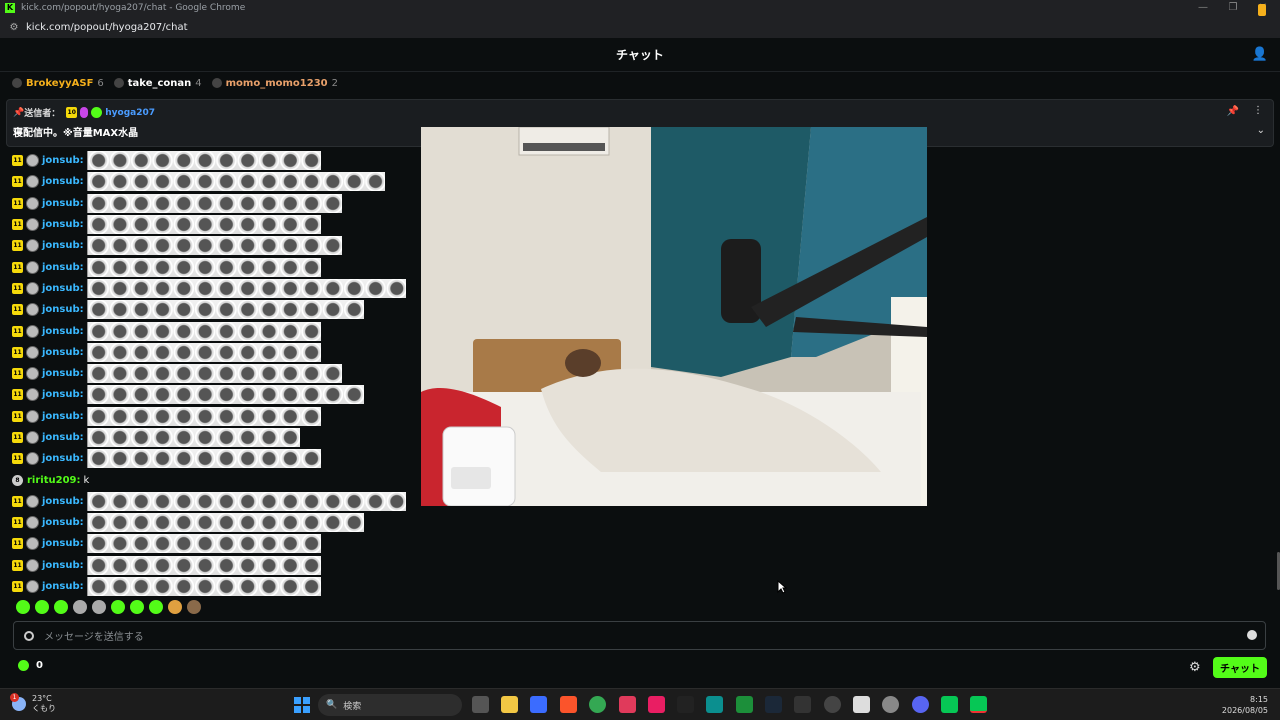 This screenshot has width=1280, height=720. Describe the element at coordinates (1233, 8) in the screenshot. I see `restore-button: ❐` at that location.